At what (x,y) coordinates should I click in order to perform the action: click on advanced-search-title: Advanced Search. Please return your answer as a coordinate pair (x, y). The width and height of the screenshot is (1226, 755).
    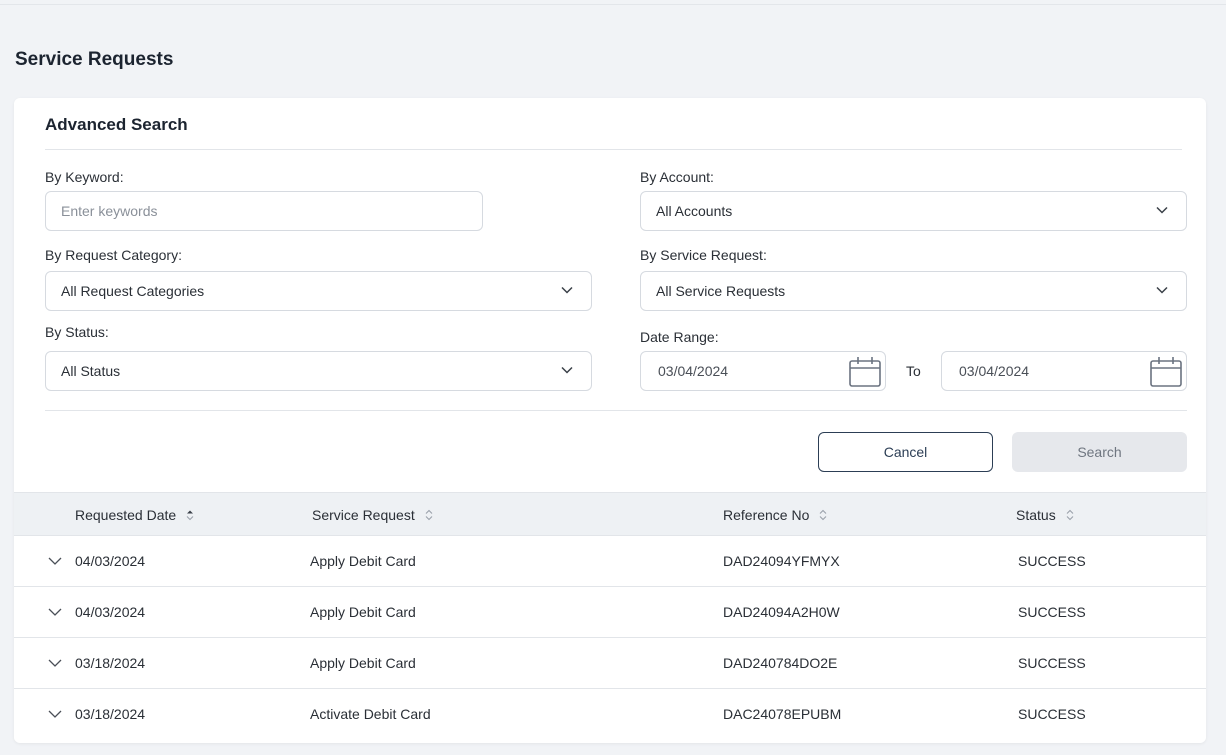
    Looking at the image, I should click on (116, 124).